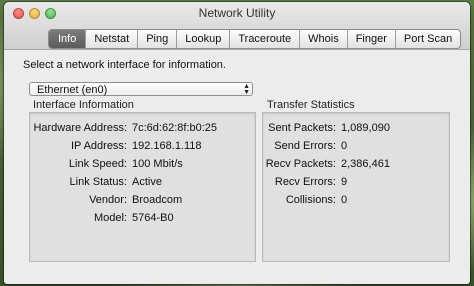  What do you see at coordinates (147, 182) in the screenshot?
I see `link-status-value: Active` at bounding box center [147, 182].